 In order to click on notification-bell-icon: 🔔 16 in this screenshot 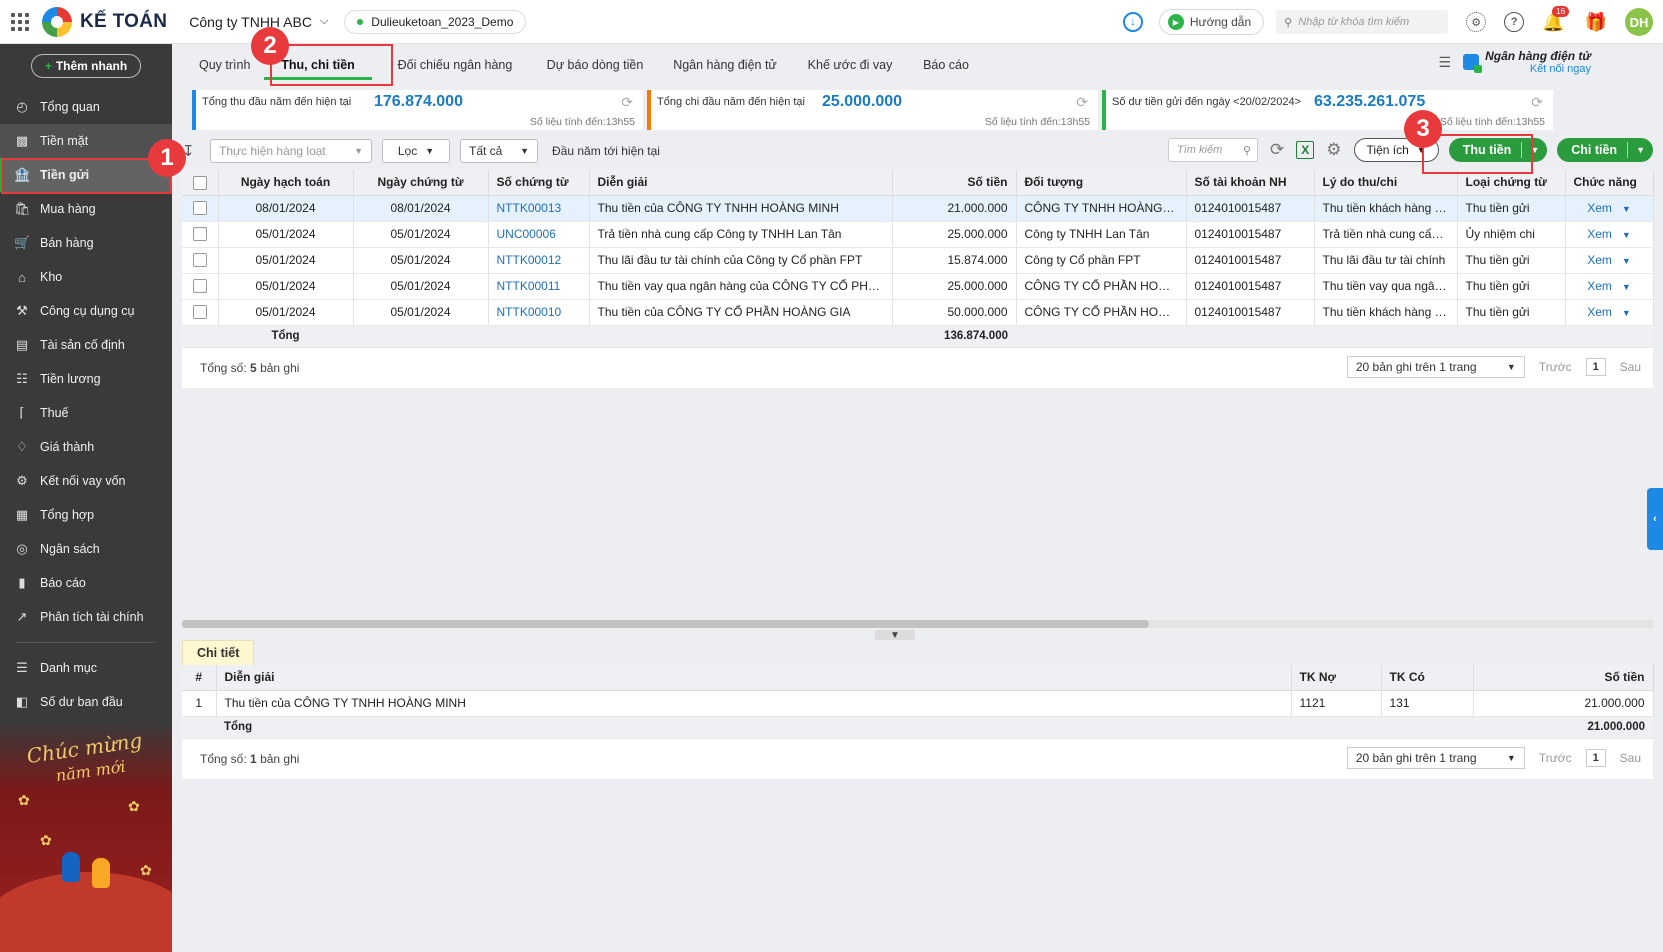, I will do `click(1556, 19)`.